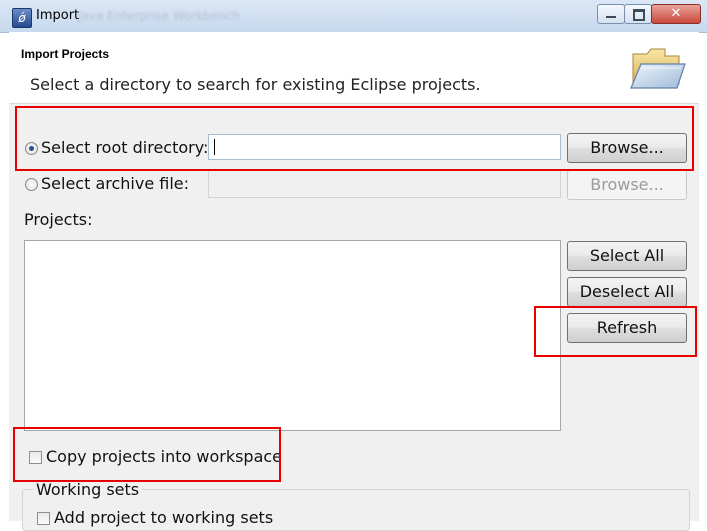  Describe the element at coordinates (627, 292) in the screenshot. I see `deselect-all-button: Deselect All` at that location.